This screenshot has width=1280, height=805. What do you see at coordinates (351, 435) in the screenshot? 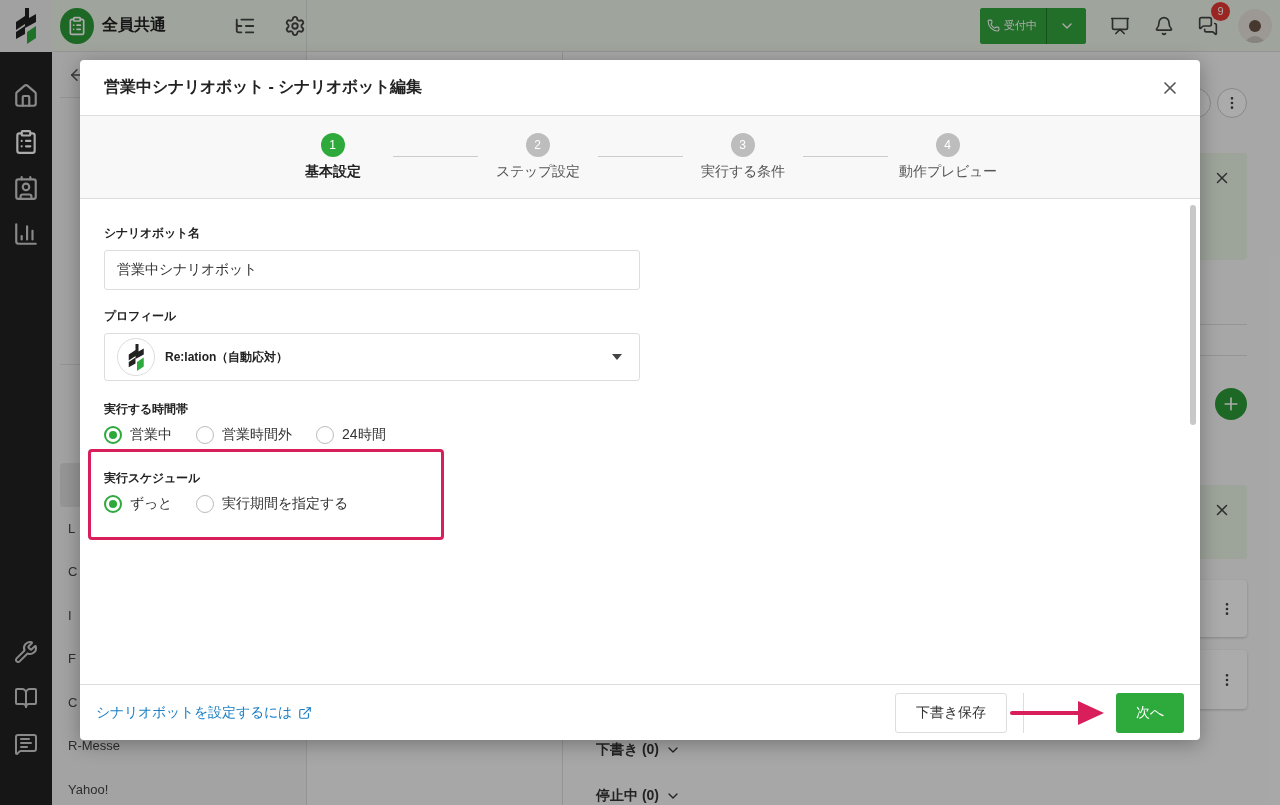
I see `radio-option: 24時間` at bounding box center [351, 435].